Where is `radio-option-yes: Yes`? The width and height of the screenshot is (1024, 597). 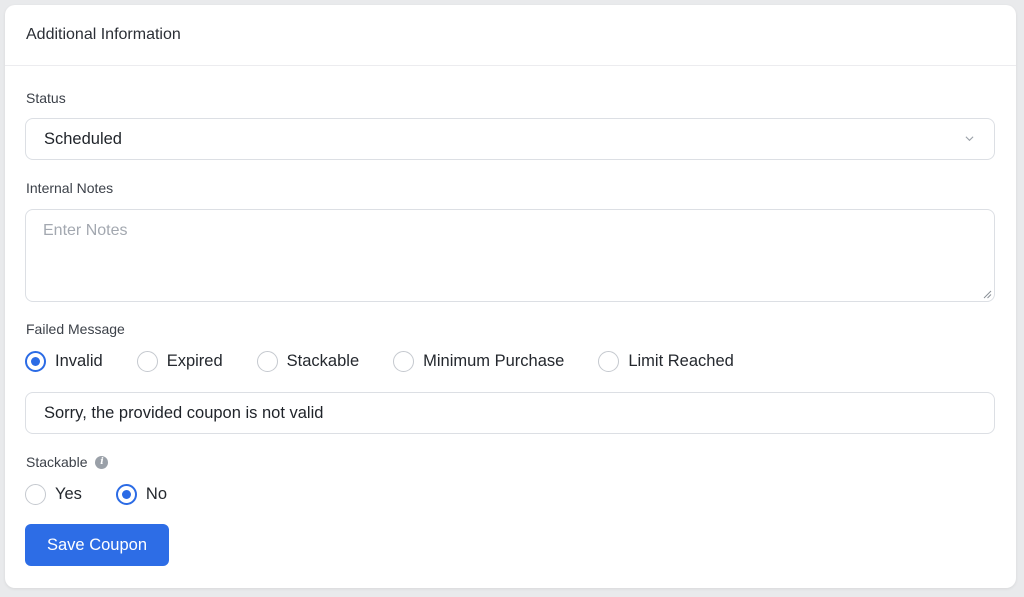 radio-option-yes: Yes is located at coordinates (53, 494).